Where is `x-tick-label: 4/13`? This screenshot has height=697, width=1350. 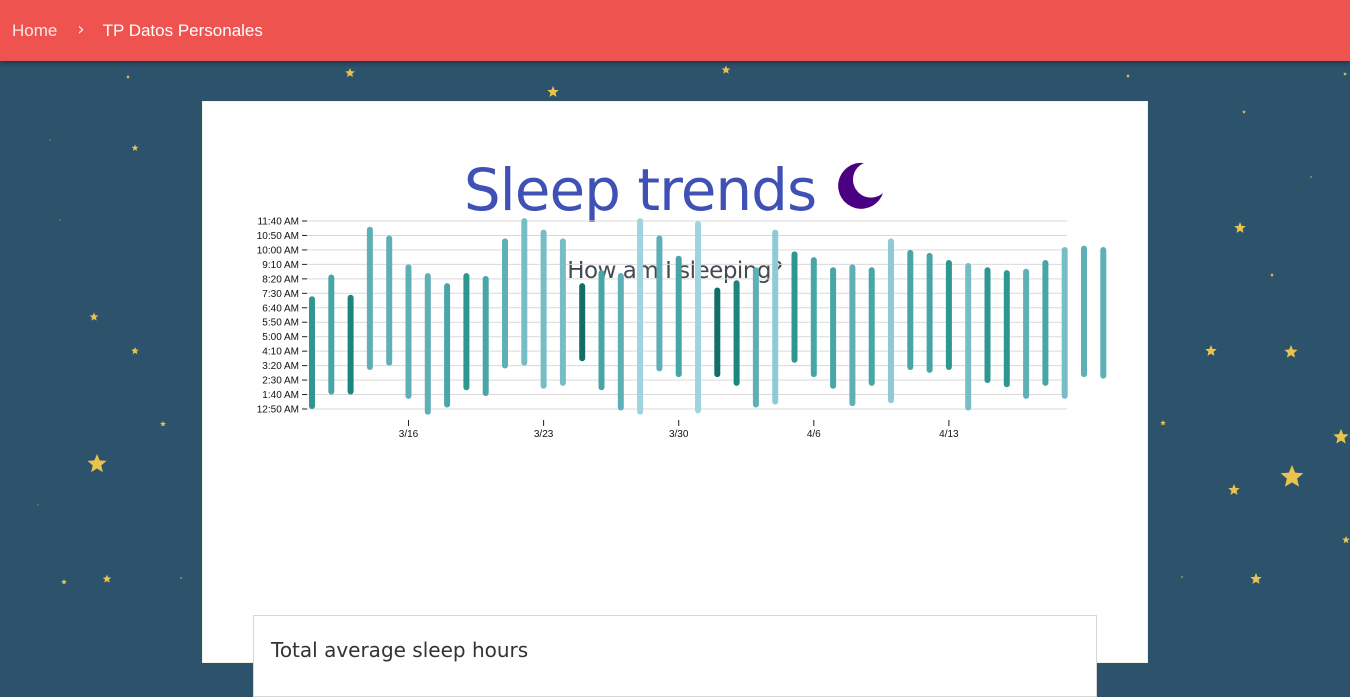 x-tick-label: 4/13 is located at coordinates (949, 434).